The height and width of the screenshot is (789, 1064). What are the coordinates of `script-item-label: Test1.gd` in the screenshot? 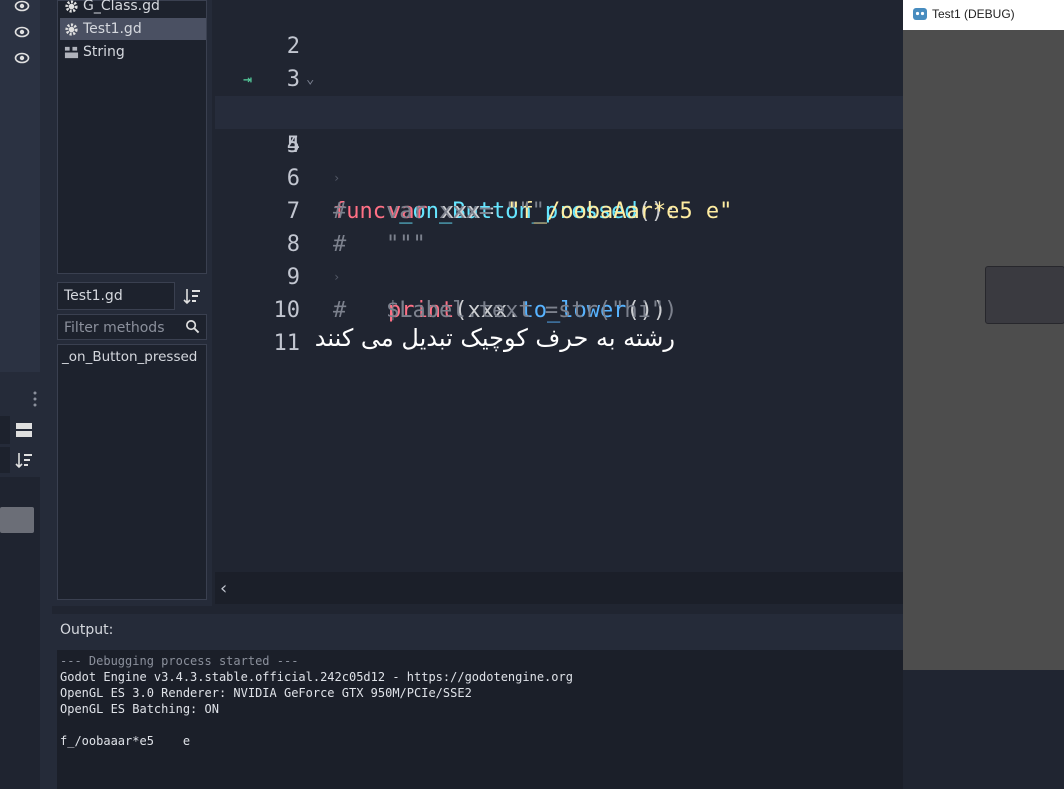 It's located at (112, 29).